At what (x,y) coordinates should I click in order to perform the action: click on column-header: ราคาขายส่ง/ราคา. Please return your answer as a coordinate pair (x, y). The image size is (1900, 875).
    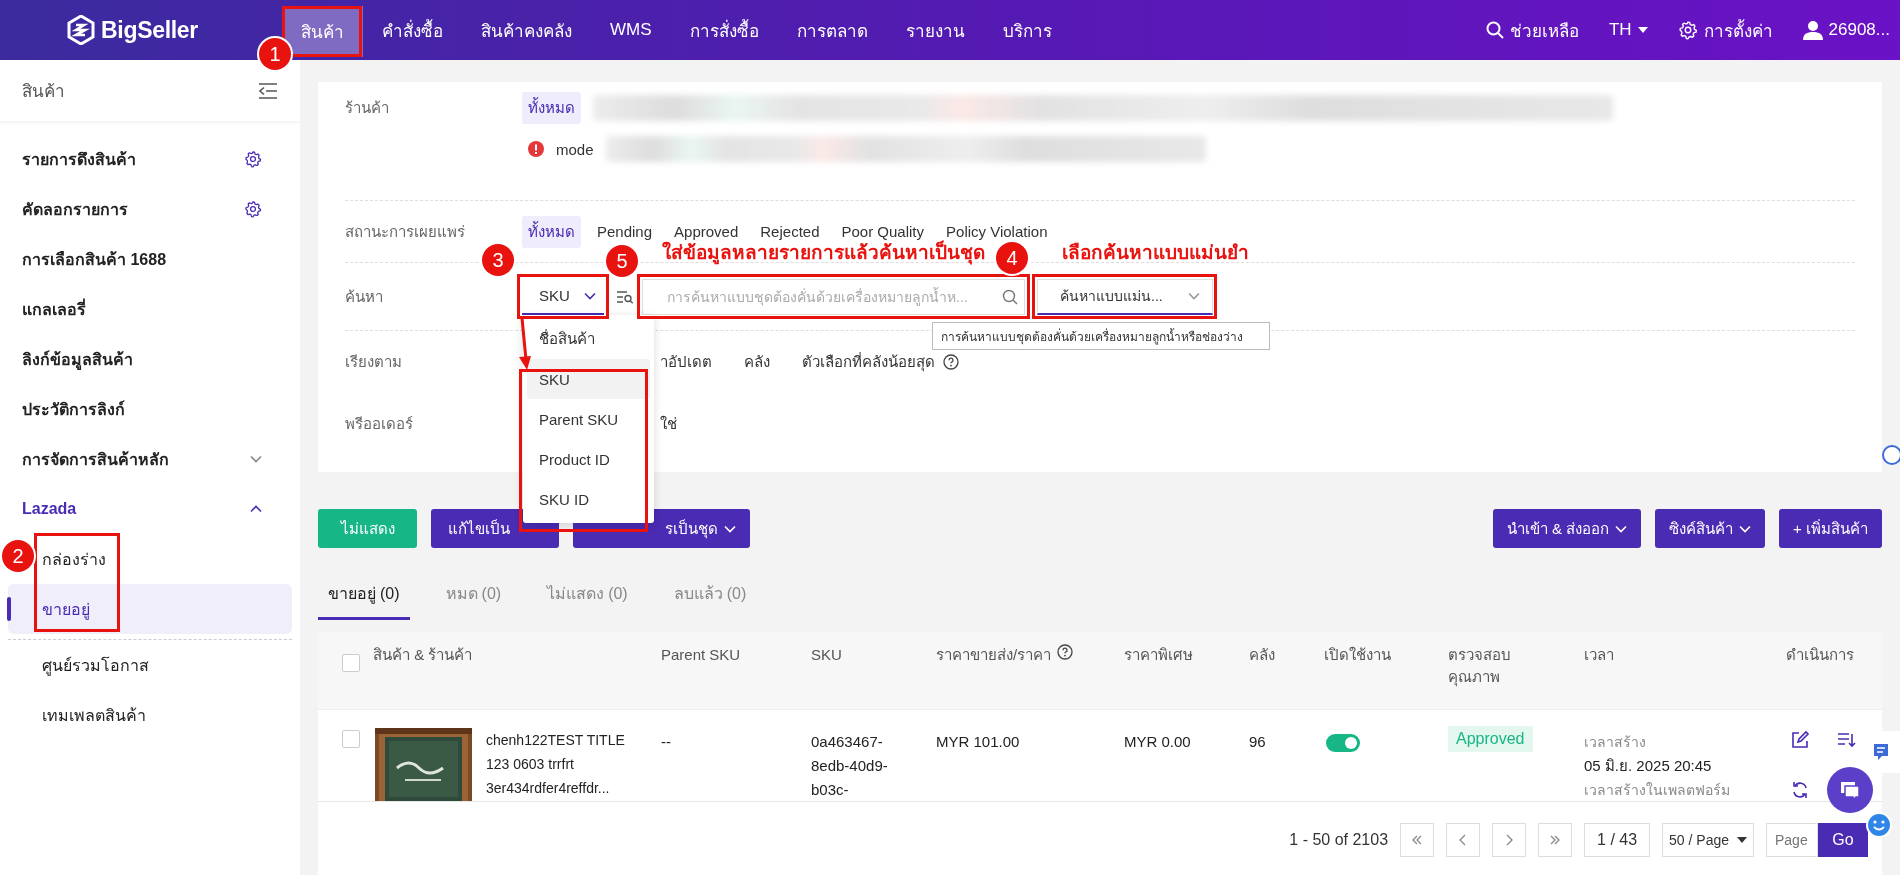
    Looking at the image, I should click on (994, 655).